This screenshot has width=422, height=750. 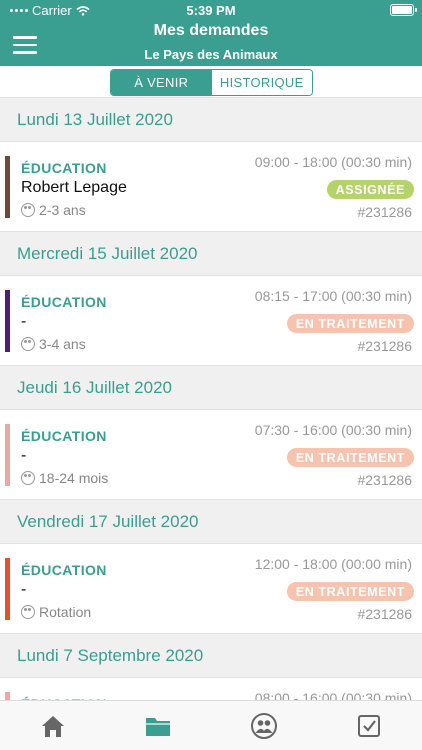 I want to click on page-title: Mes demandes, so click(x=211, y=30).